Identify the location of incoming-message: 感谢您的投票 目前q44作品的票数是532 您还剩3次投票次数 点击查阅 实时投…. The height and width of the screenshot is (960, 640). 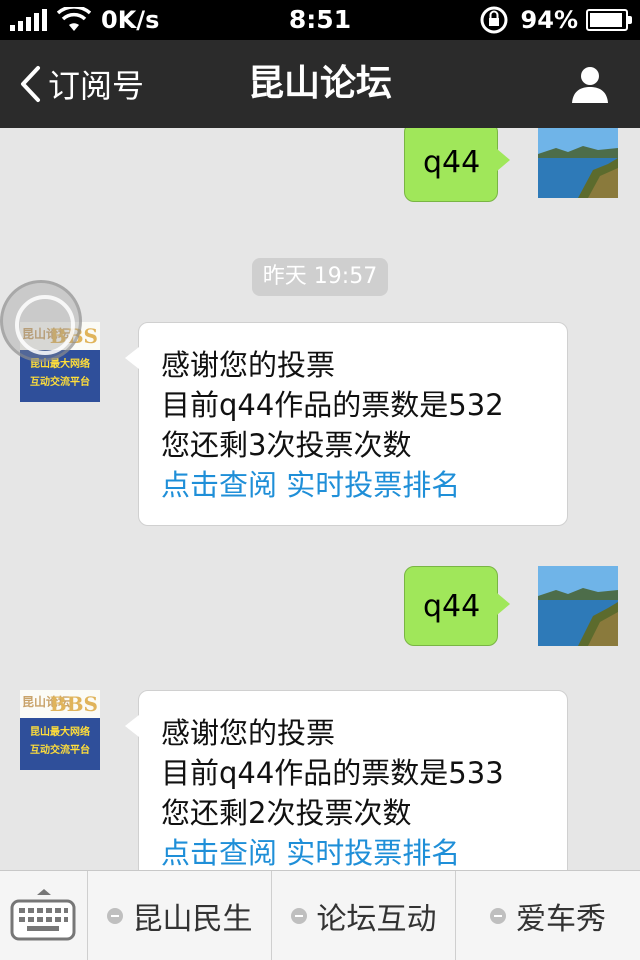
(346, 424).